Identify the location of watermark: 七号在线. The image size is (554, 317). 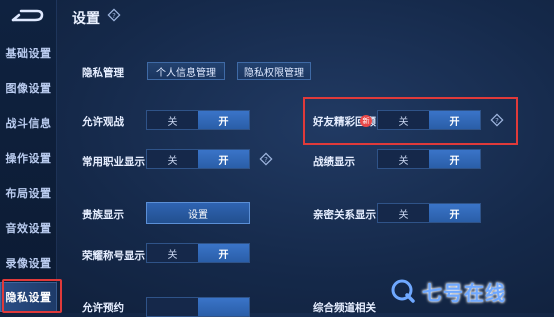
(472, 291).